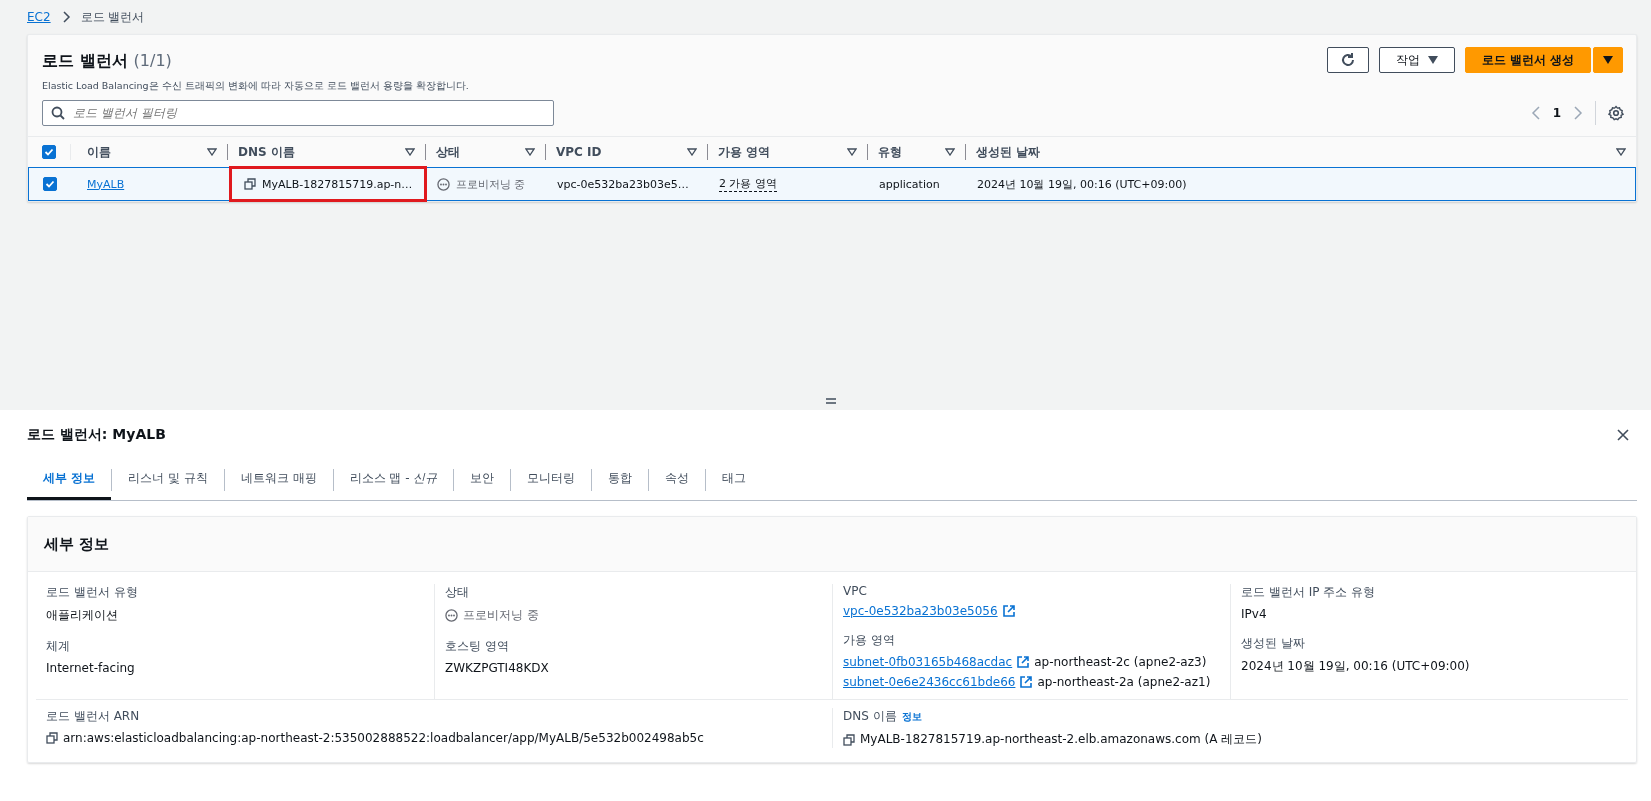  I want to click on field-value: 2024년 10월 19일, 00:16 (UTC+09:00), so click(1355, 666).